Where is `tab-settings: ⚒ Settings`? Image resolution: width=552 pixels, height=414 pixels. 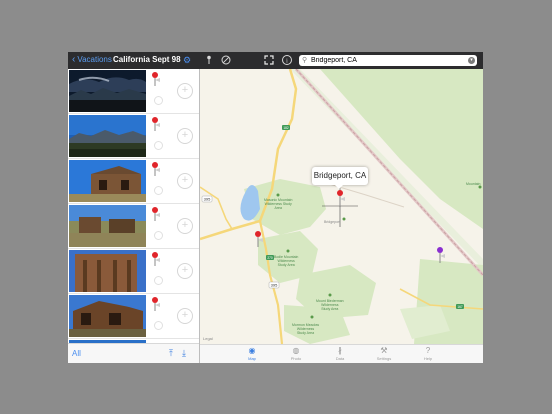
tab-settings: ⚒ Settings is located at coordinates (384, 354).